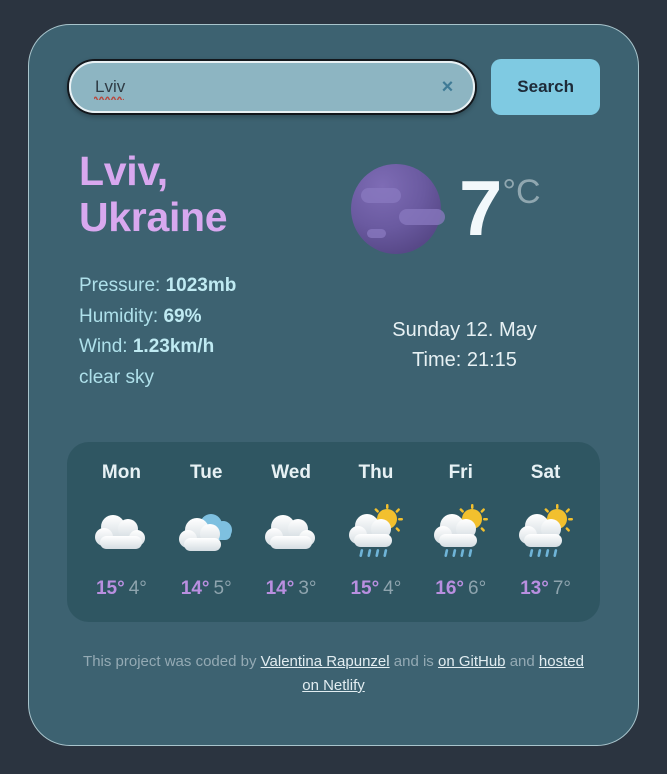 The width and height of the screenshot is (667, 774). I want to click on forecast-day-thu: Thu 15° 4°, so click(375, 531).